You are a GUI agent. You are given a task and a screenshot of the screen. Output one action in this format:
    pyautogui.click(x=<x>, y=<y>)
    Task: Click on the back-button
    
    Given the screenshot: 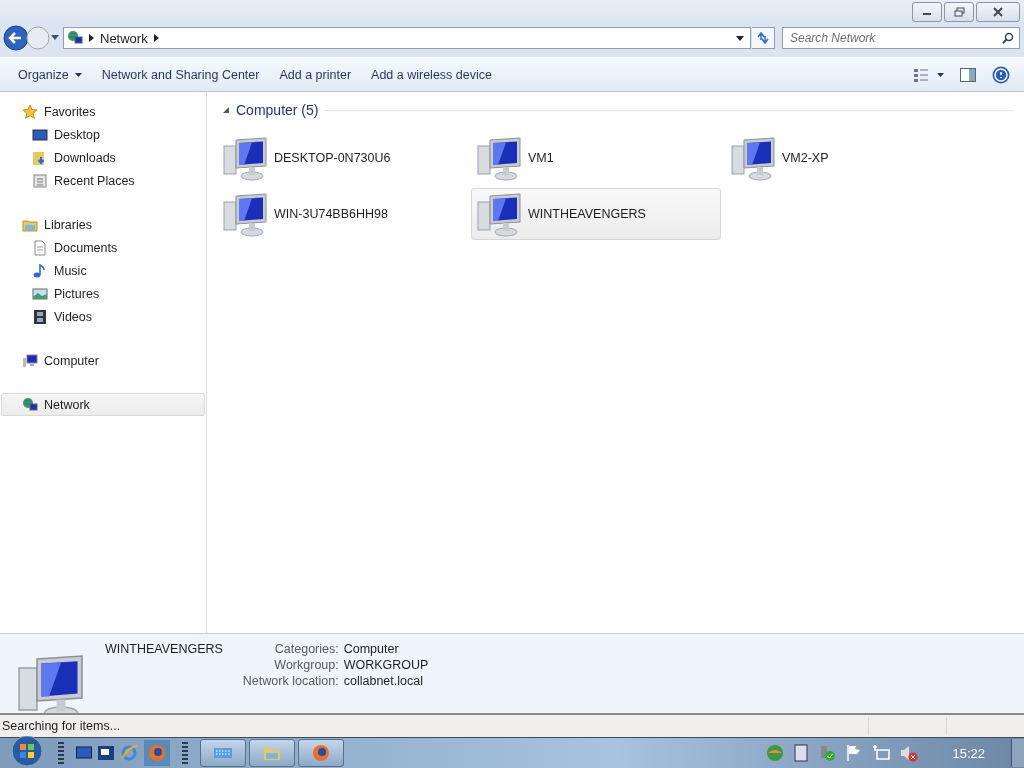 What is the action you would take?
    pyautogui.click(x=16, y=38)
    